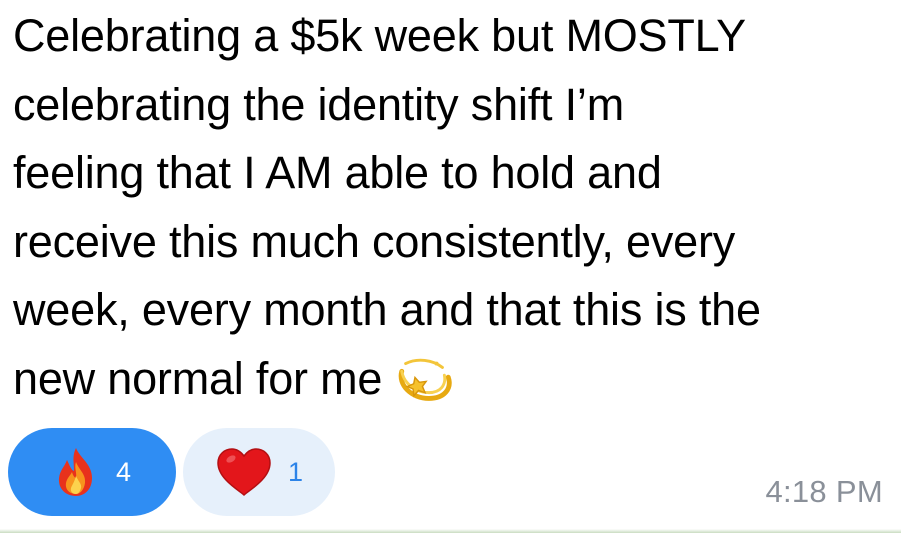 This screenshot has width=901, height=533. What do you see at coordinates (76, 472) in the screenshot?
I see `fire-emoji-icon` at bounding box center [76, 472].